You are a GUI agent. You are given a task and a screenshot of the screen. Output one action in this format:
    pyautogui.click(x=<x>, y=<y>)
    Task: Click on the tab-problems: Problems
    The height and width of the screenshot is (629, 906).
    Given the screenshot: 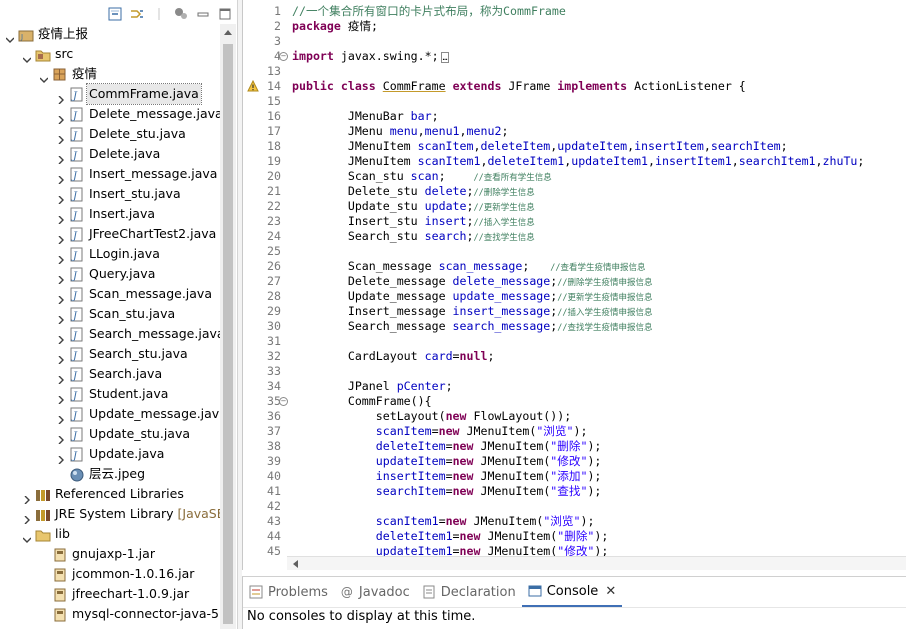 What is the action you would take?
    pyautogui.click(x=288, y=592)
    